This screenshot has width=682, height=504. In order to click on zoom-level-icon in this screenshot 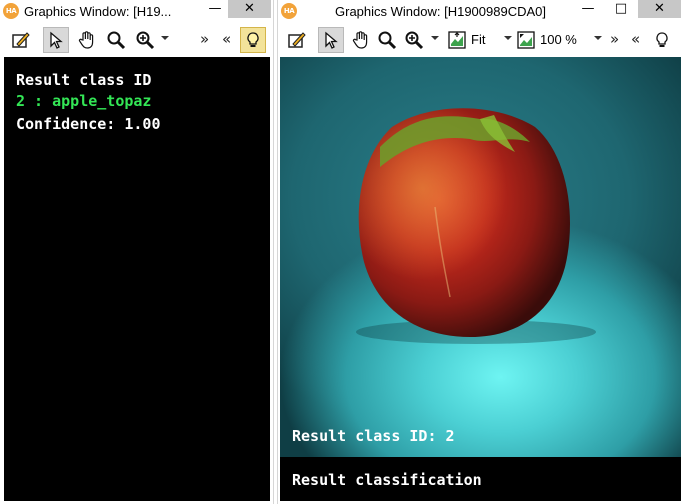, I will do `click(526, 40)`.